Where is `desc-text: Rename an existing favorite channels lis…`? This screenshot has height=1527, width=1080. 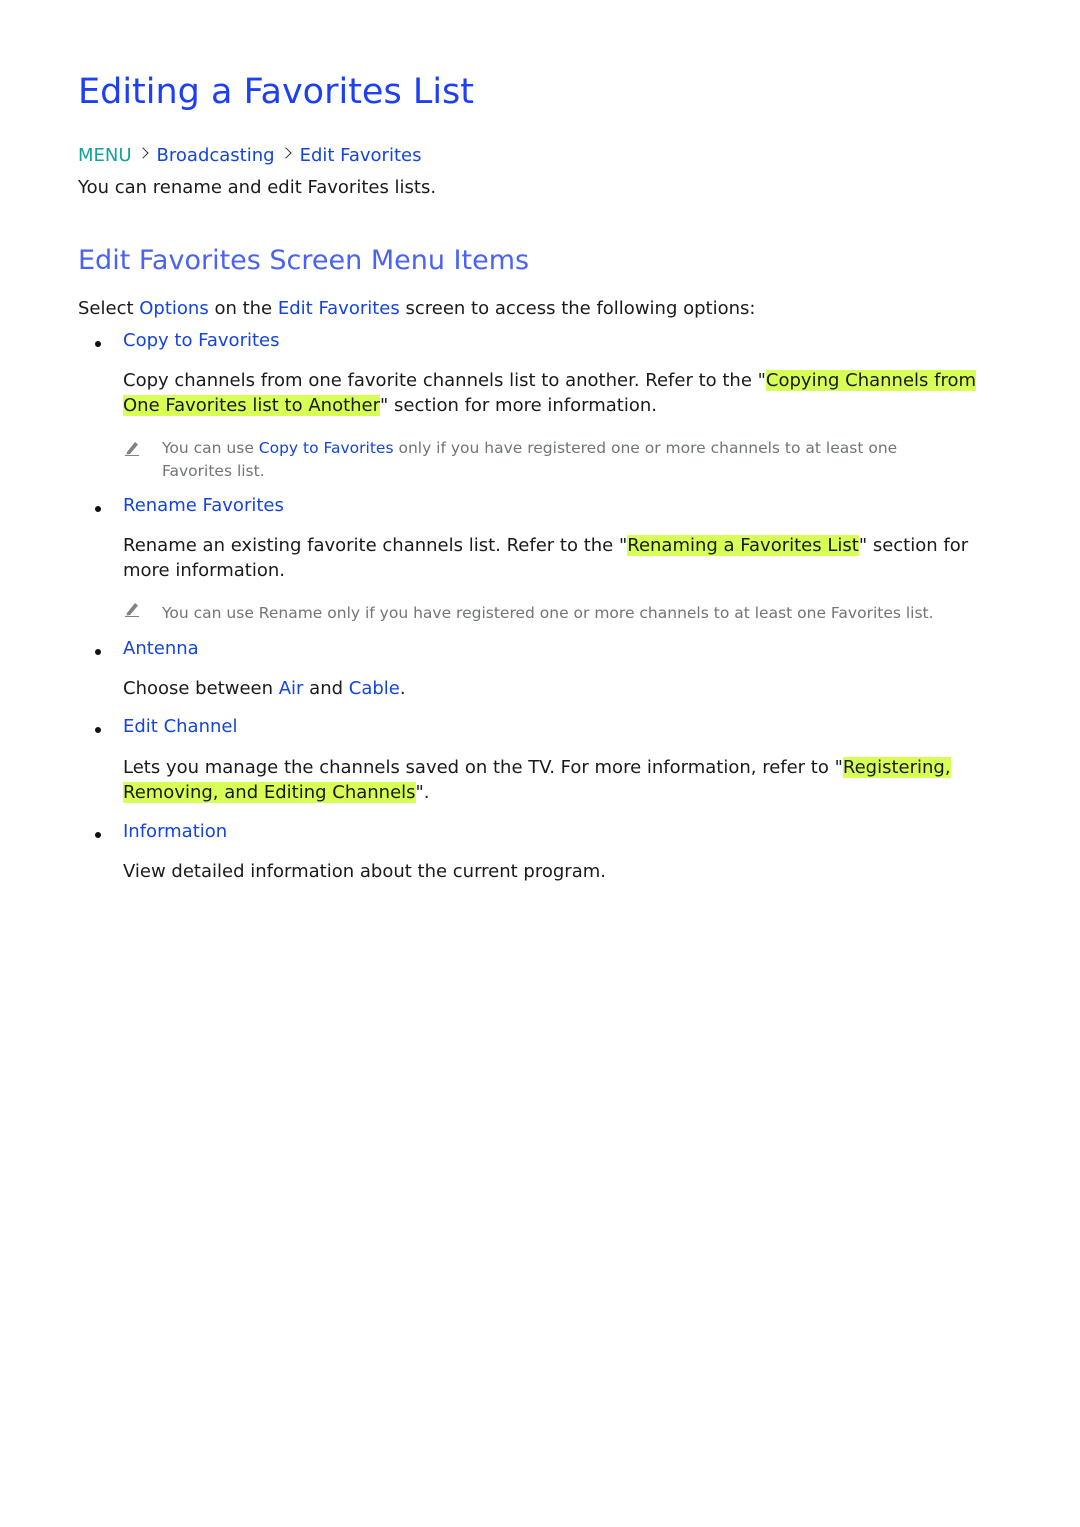
desc-text: Rename an existing favorite channels lis… is located at coordinates (375, 545).